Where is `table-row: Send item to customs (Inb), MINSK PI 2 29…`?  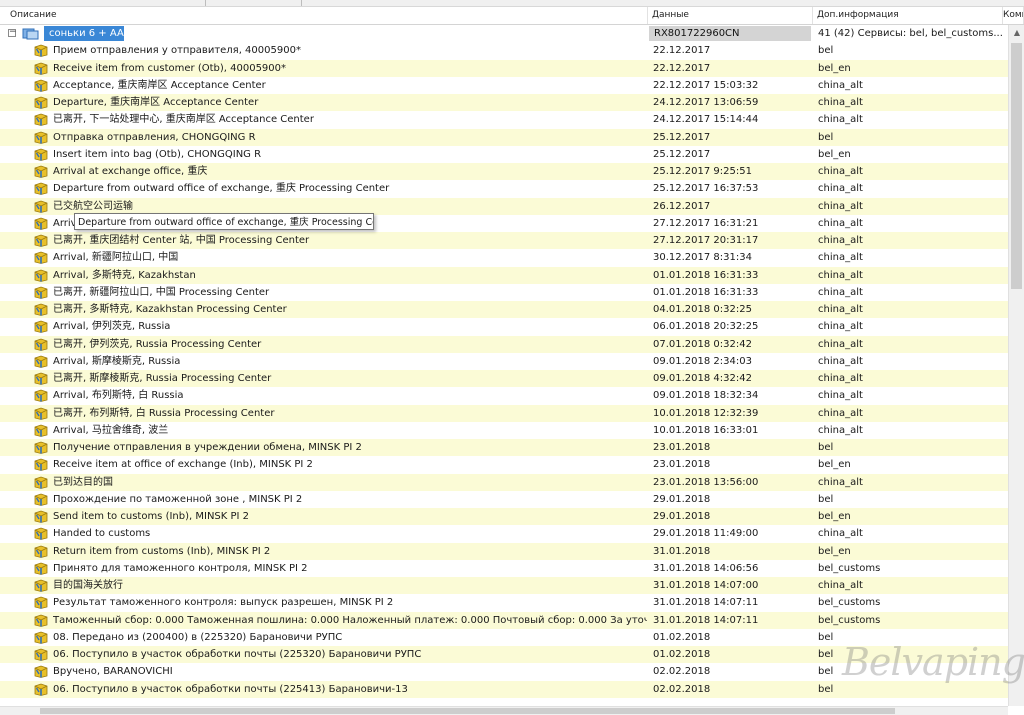 table-row: Send item to customs (Inb), MINSK PI 2 29… is located at coordinates (504, 516).